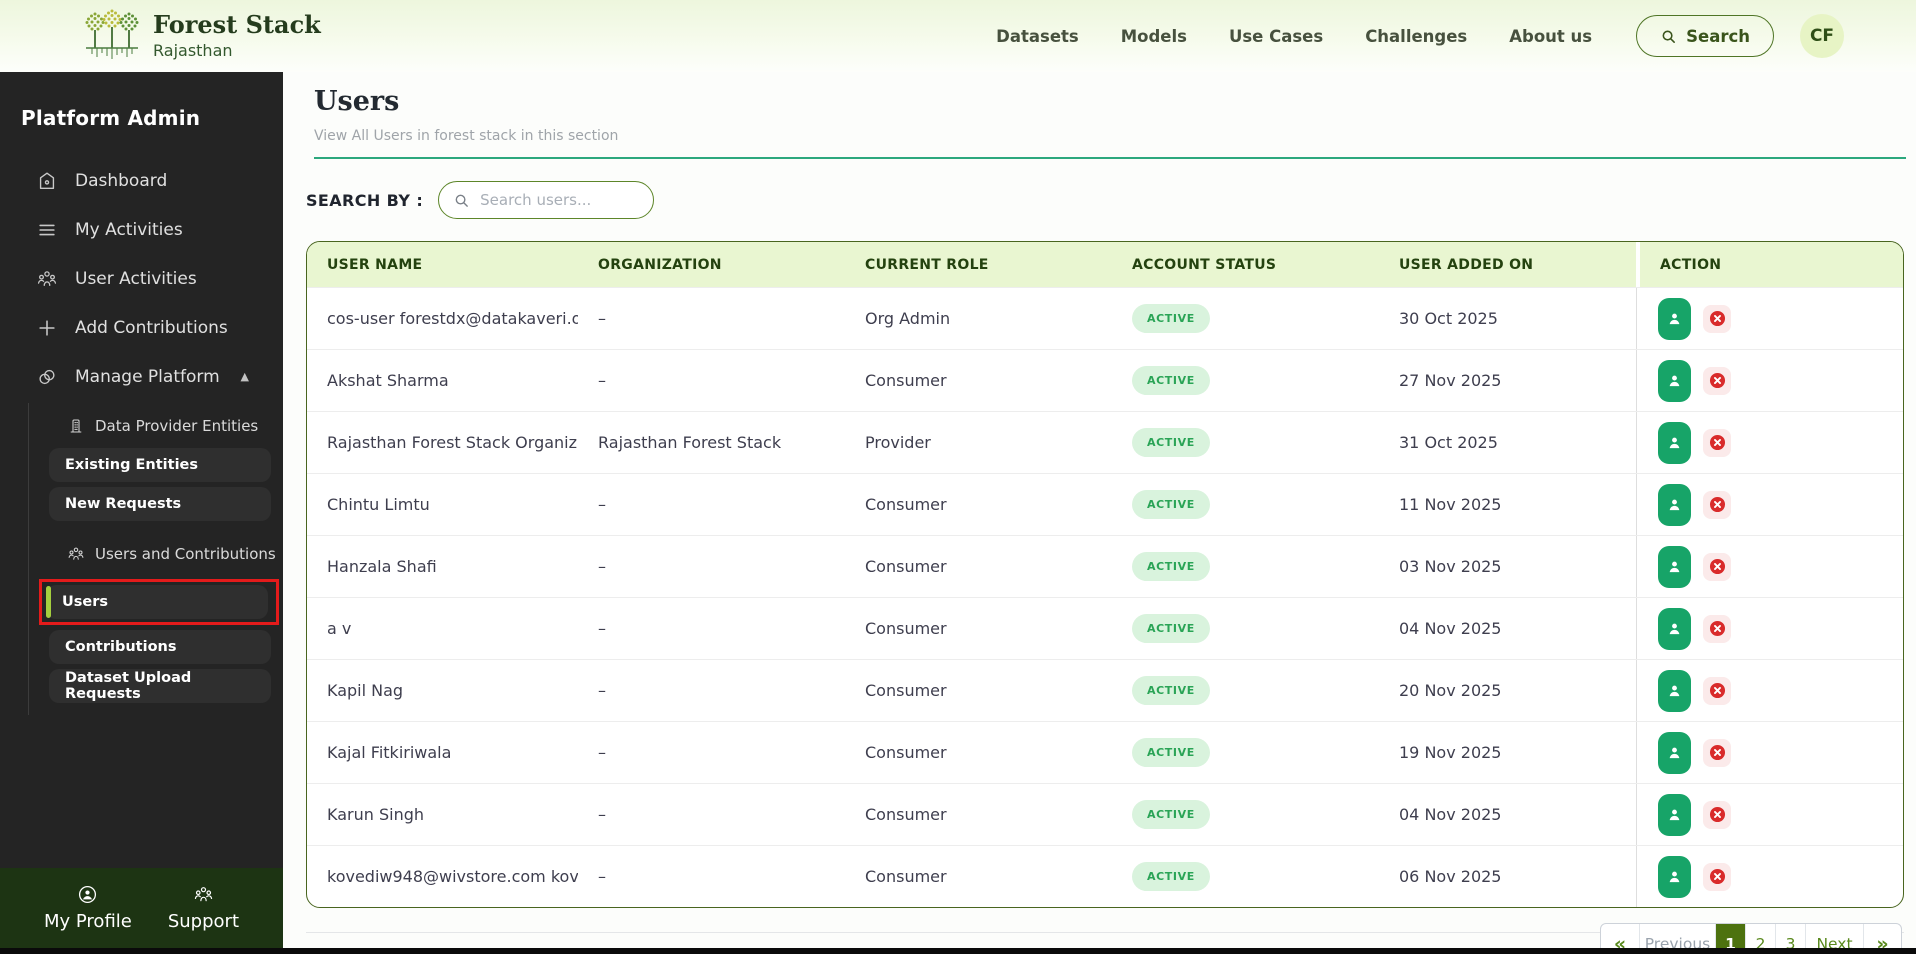 This screenshot has width=1916, height=954. What do you see at coordinates (202, 36) in the screenshot?
I see `brand: Forest Stack Rajasthan` at bounding box center [202, 36].